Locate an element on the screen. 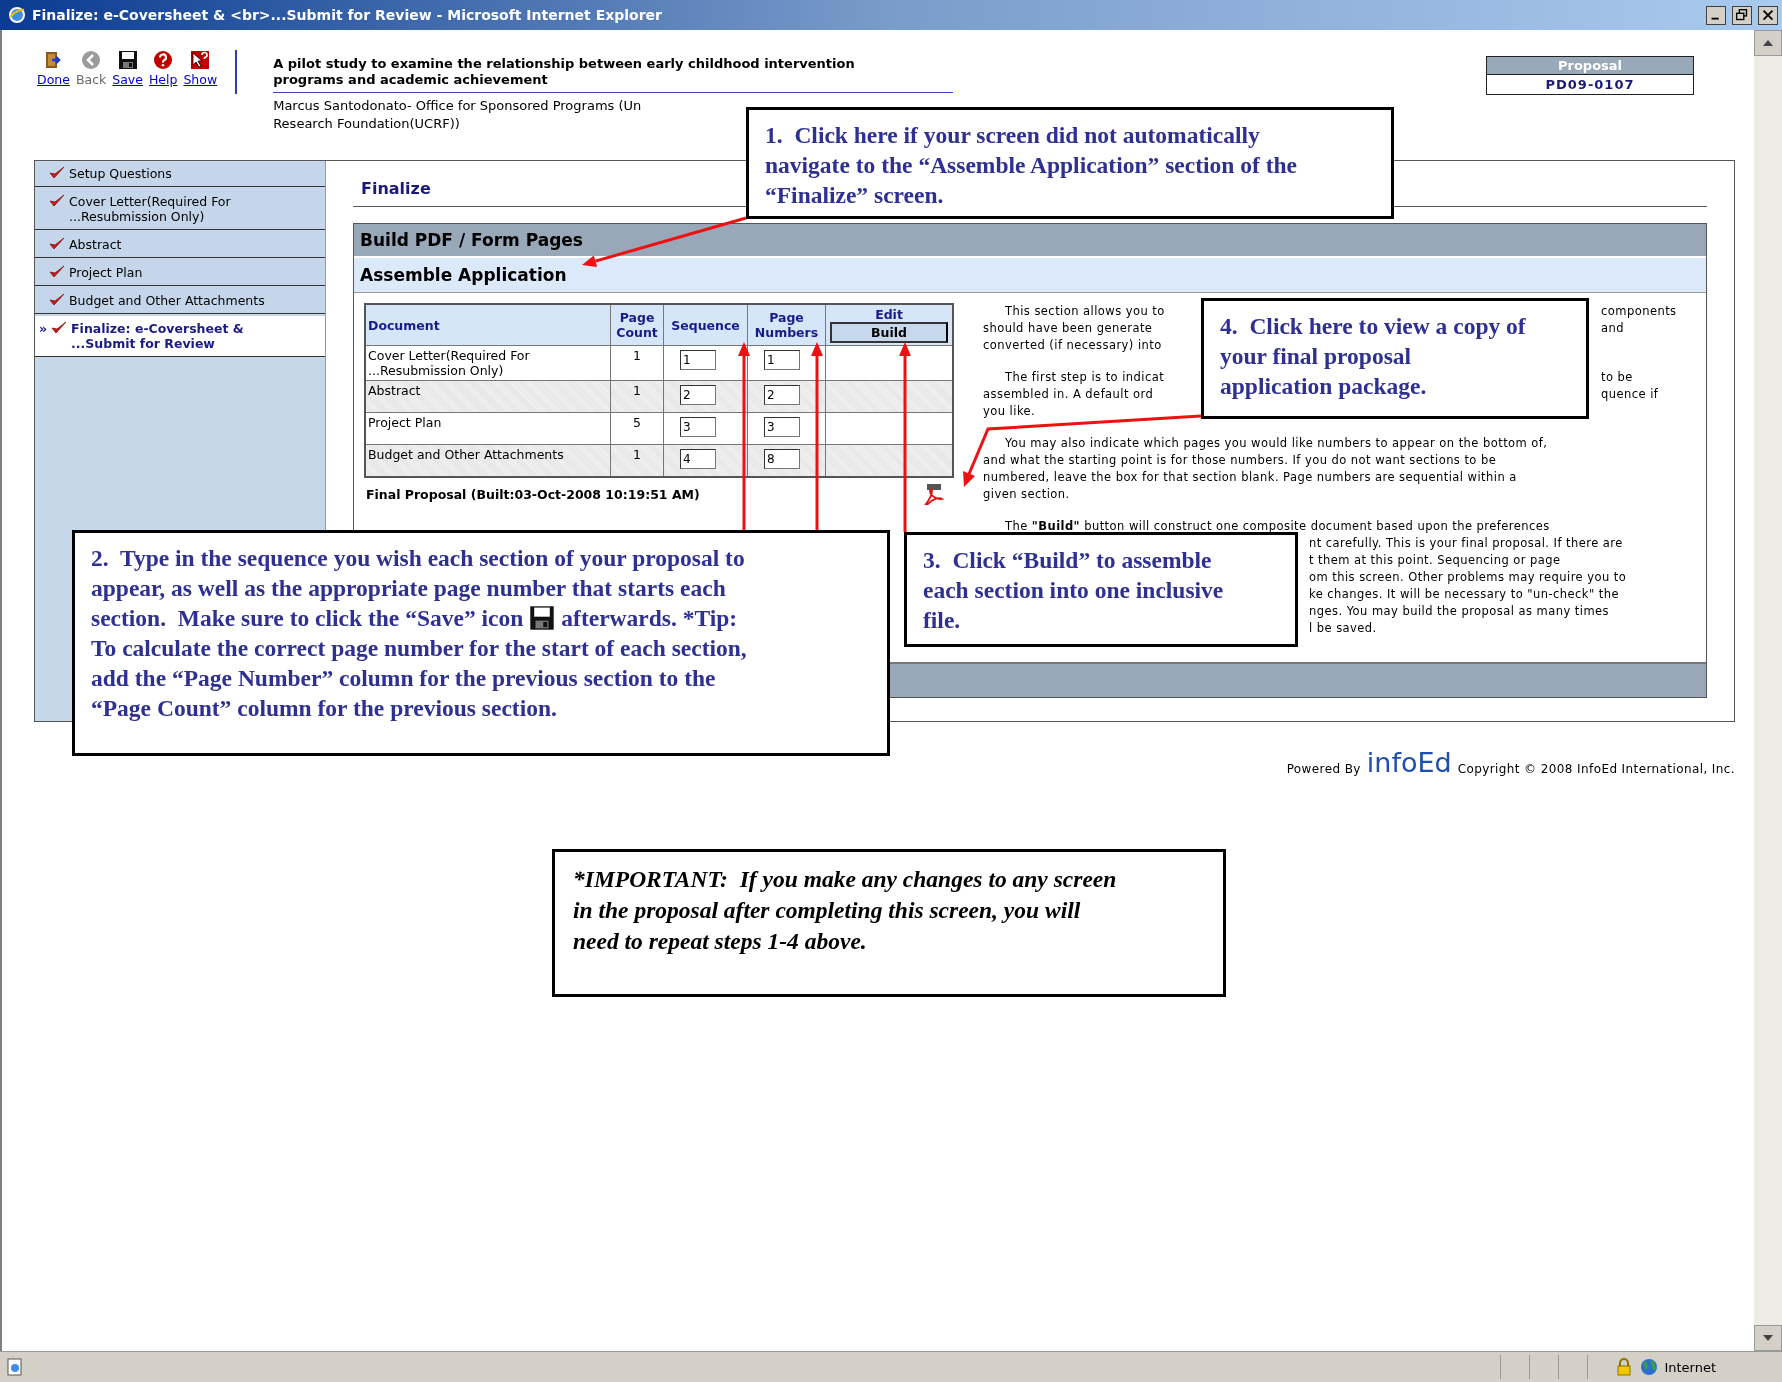  column-header: Page Numbers is located at coordinates (786, 325).